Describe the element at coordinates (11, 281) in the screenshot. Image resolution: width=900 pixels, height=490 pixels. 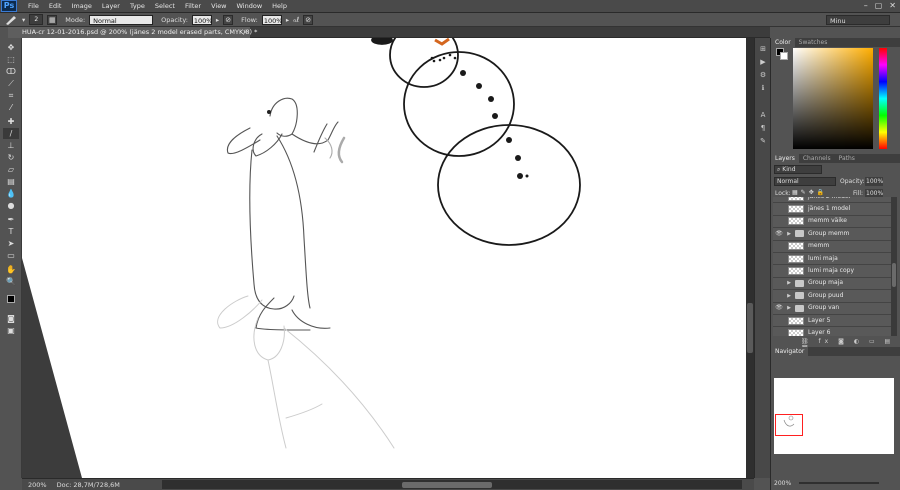
I see `zoom-tool-icon: 🔍` at that location.